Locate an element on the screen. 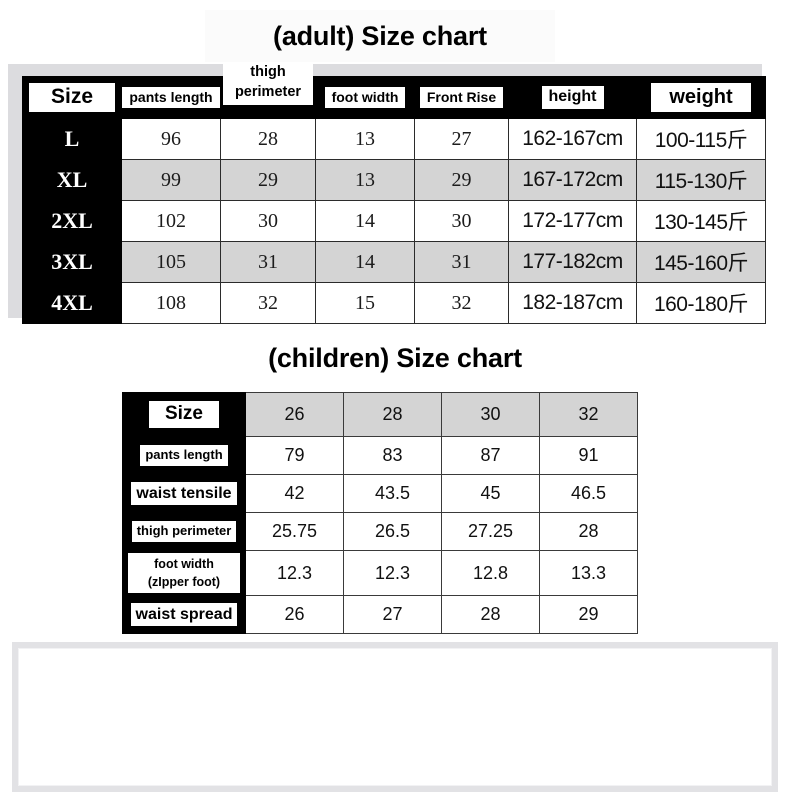 Image resolution: width=790 pixels, height=800 pixels. foot-width-line-2: (zIpper foot) is located at coordinates (184, 582).